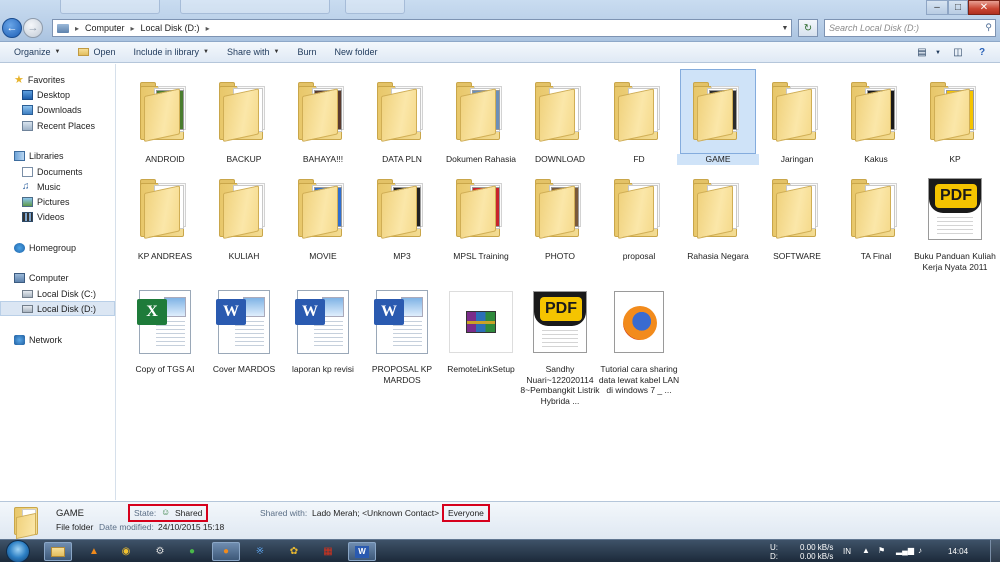  I want to click on nav-desktop: Desktop, so click(46, 94).